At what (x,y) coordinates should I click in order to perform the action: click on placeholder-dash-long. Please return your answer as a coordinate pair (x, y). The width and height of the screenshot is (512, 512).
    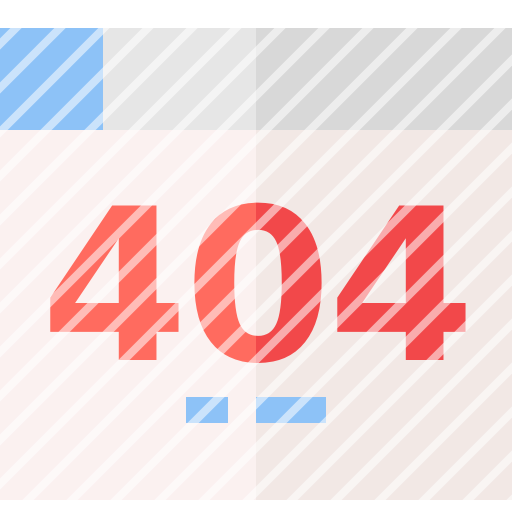
    Looking at the image, I should click on (291, 410).